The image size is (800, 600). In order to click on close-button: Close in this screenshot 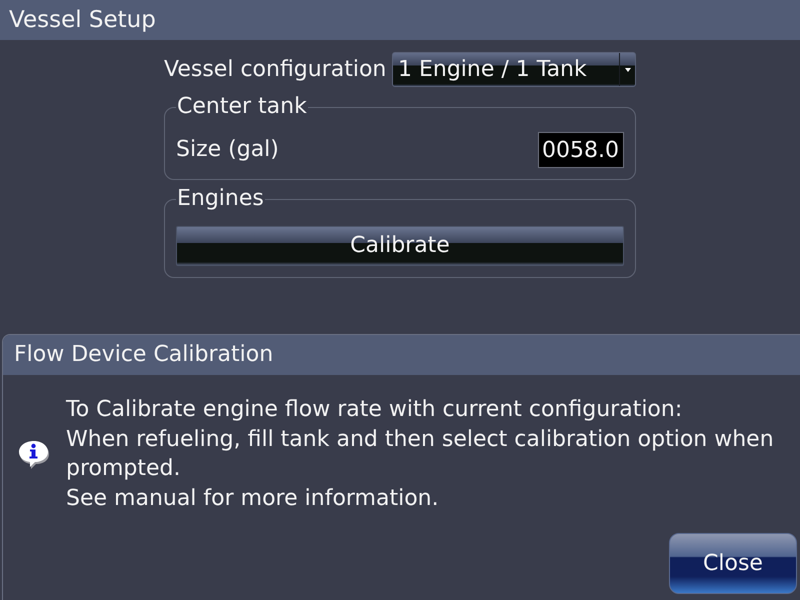, I will do `click(733, 563)`.